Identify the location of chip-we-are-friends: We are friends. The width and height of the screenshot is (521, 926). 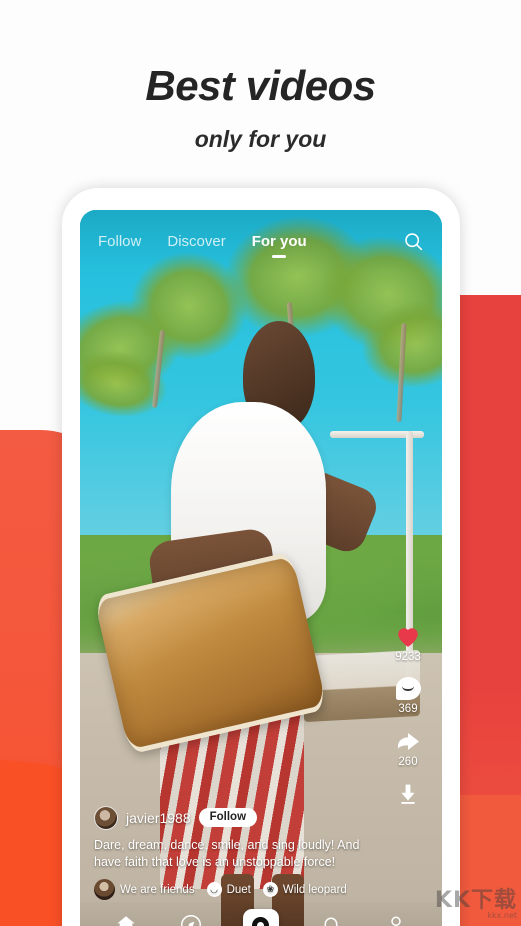
(144, 889).